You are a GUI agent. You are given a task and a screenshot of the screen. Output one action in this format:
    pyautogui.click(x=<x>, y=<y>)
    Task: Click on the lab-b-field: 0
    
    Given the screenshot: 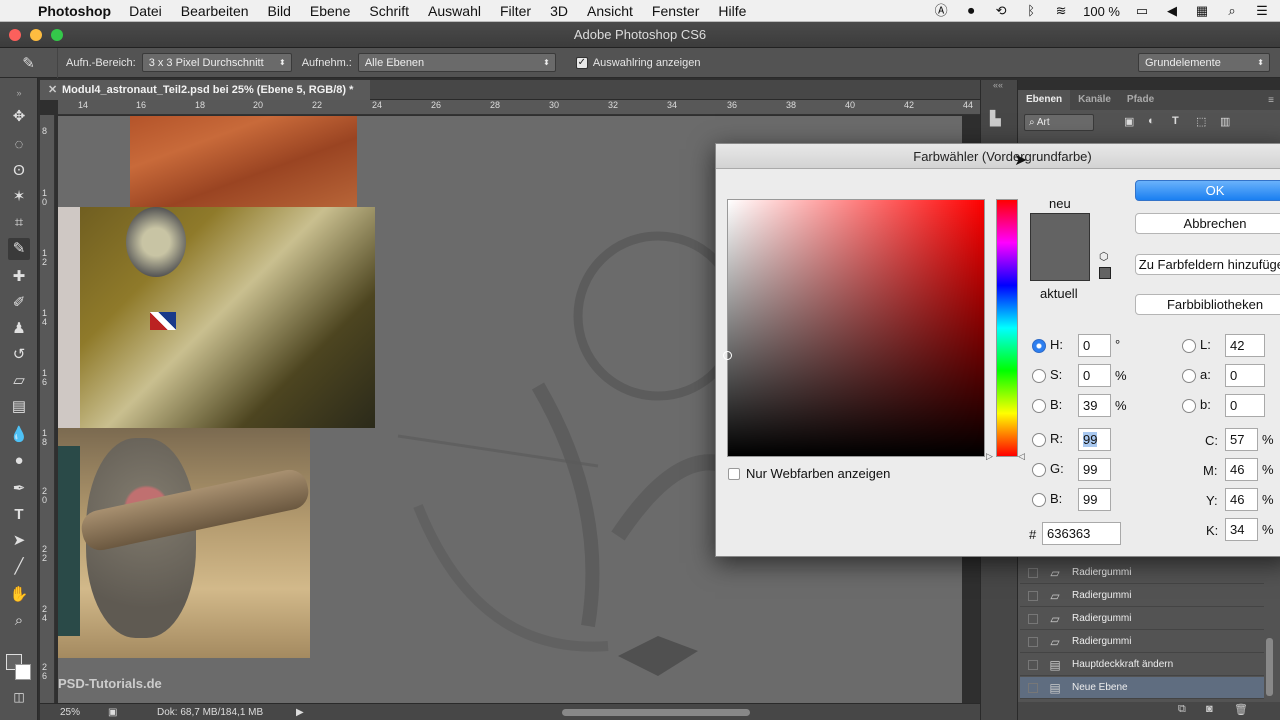 What is the action you would take?
    pyautogui.click(x=1245, y=405)
    